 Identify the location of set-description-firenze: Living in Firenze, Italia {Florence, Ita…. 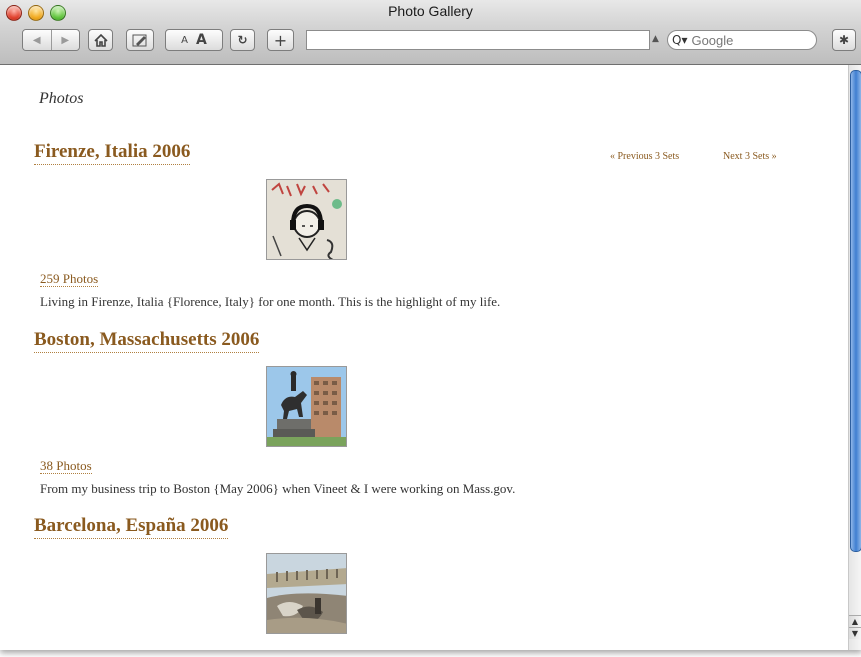
(270, 301).